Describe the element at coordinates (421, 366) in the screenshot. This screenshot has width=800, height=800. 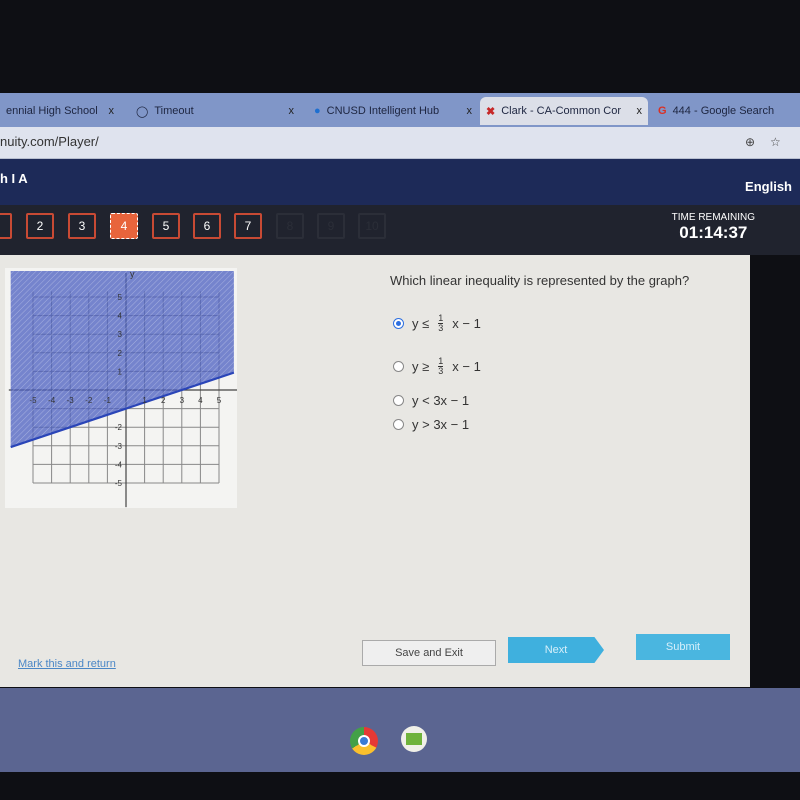
I see `option-text: y ≥` at that location.